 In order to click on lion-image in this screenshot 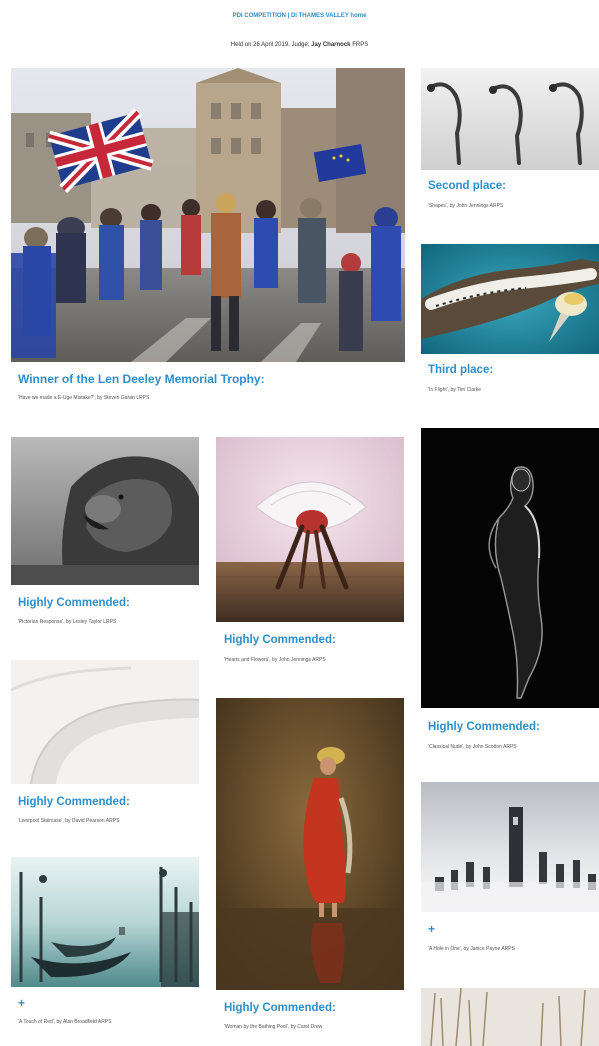, I will do `click(105, 511)`.